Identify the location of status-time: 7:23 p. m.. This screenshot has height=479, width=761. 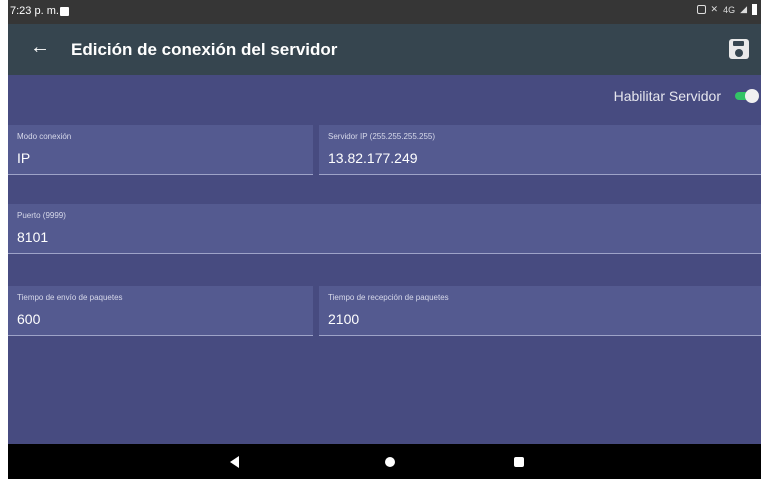
(34, 11).